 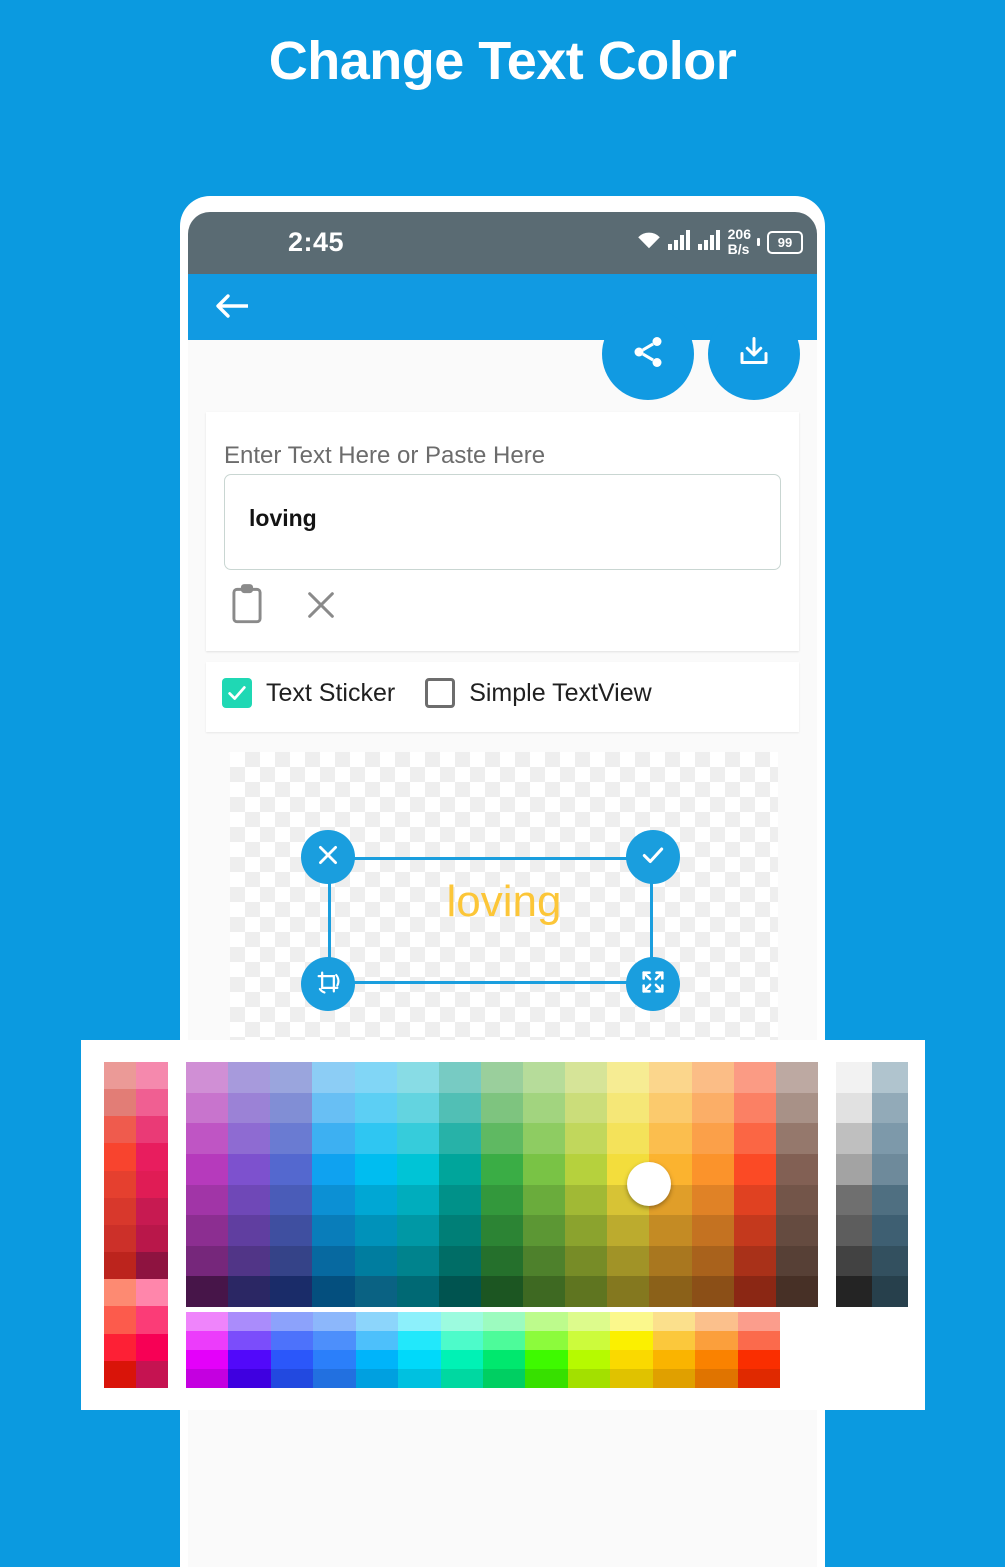 I want to click on color-swatch-reds-top, so click(x=136, y=1225).